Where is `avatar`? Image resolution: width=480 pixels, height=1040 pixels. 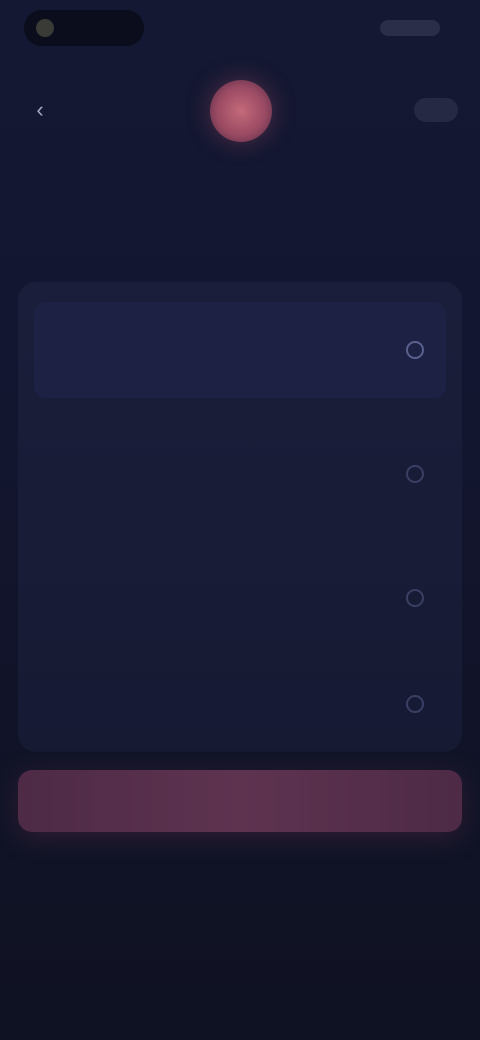
avatar is located at coordinates (241, 111).